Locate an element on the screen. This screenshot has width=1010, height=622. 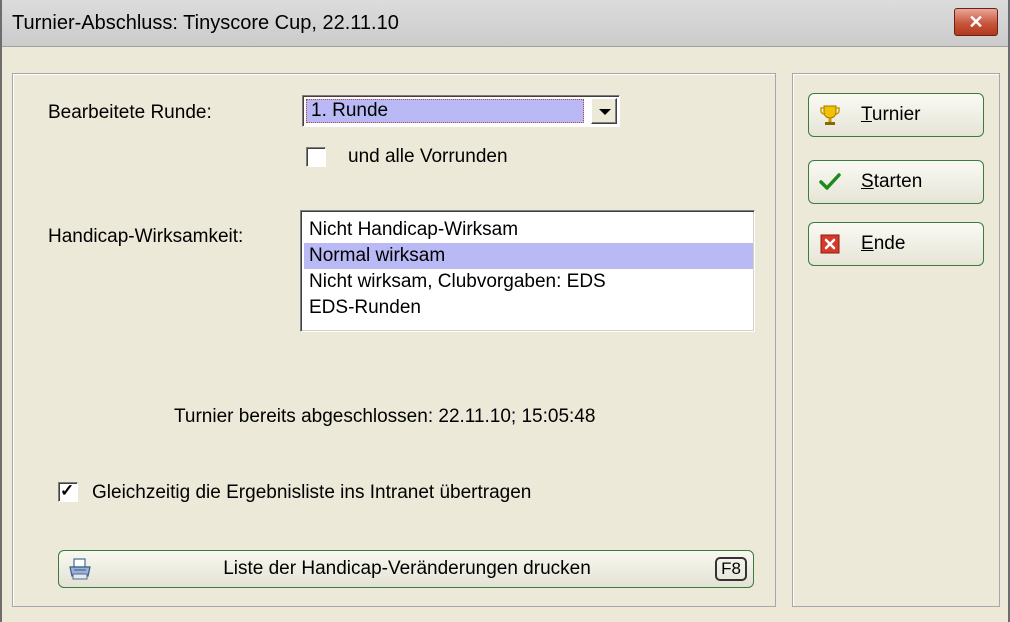
tournament-button-label: Turnier is located at coordinates (891, 114).